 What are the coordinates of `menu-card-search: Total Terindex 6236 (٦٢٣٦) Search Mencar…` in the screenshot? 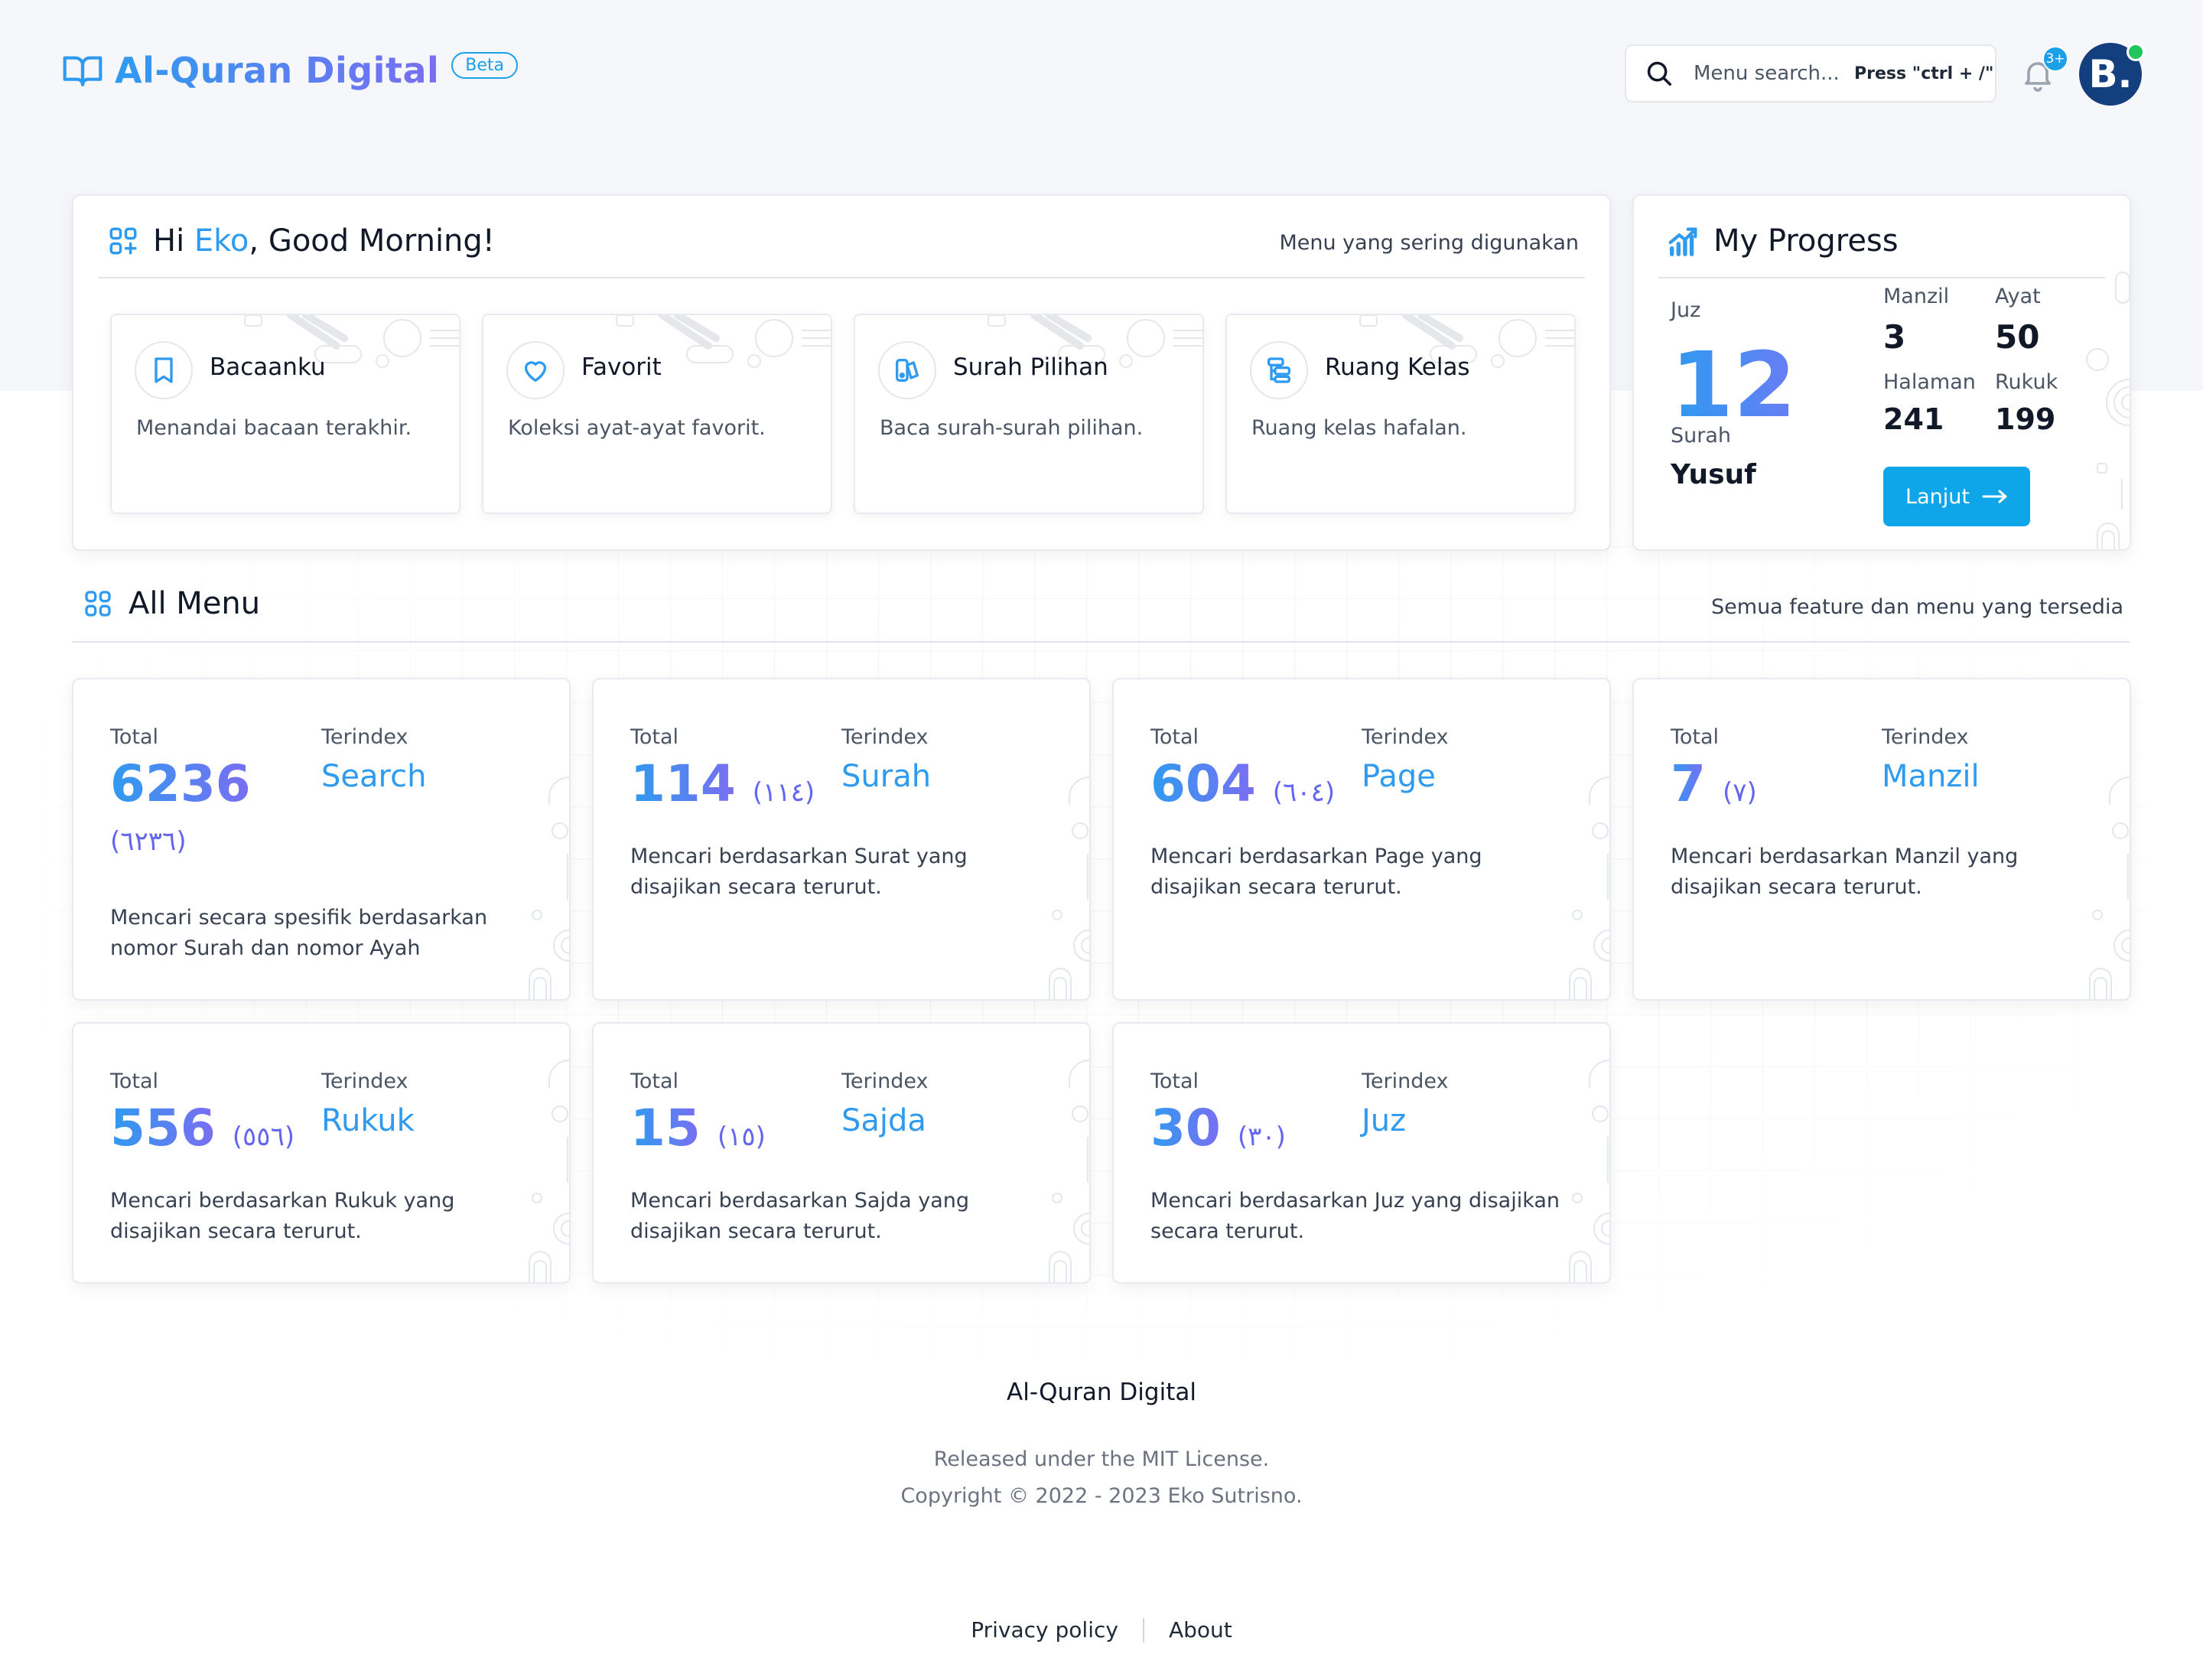 It's located at (321, 839).